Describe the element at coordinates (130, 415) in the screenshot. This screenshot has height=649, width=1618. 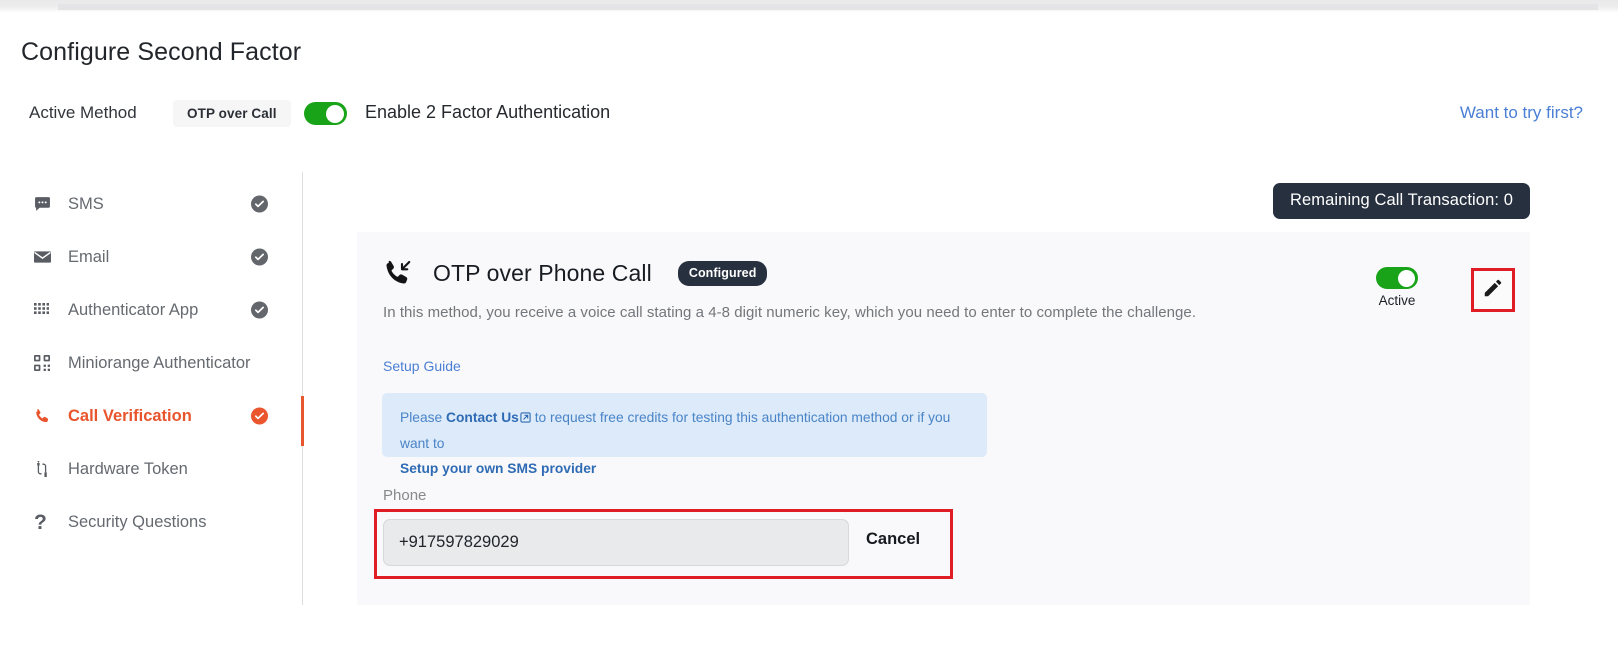
I see `sidebar-item-label: Call Verification` at that location.